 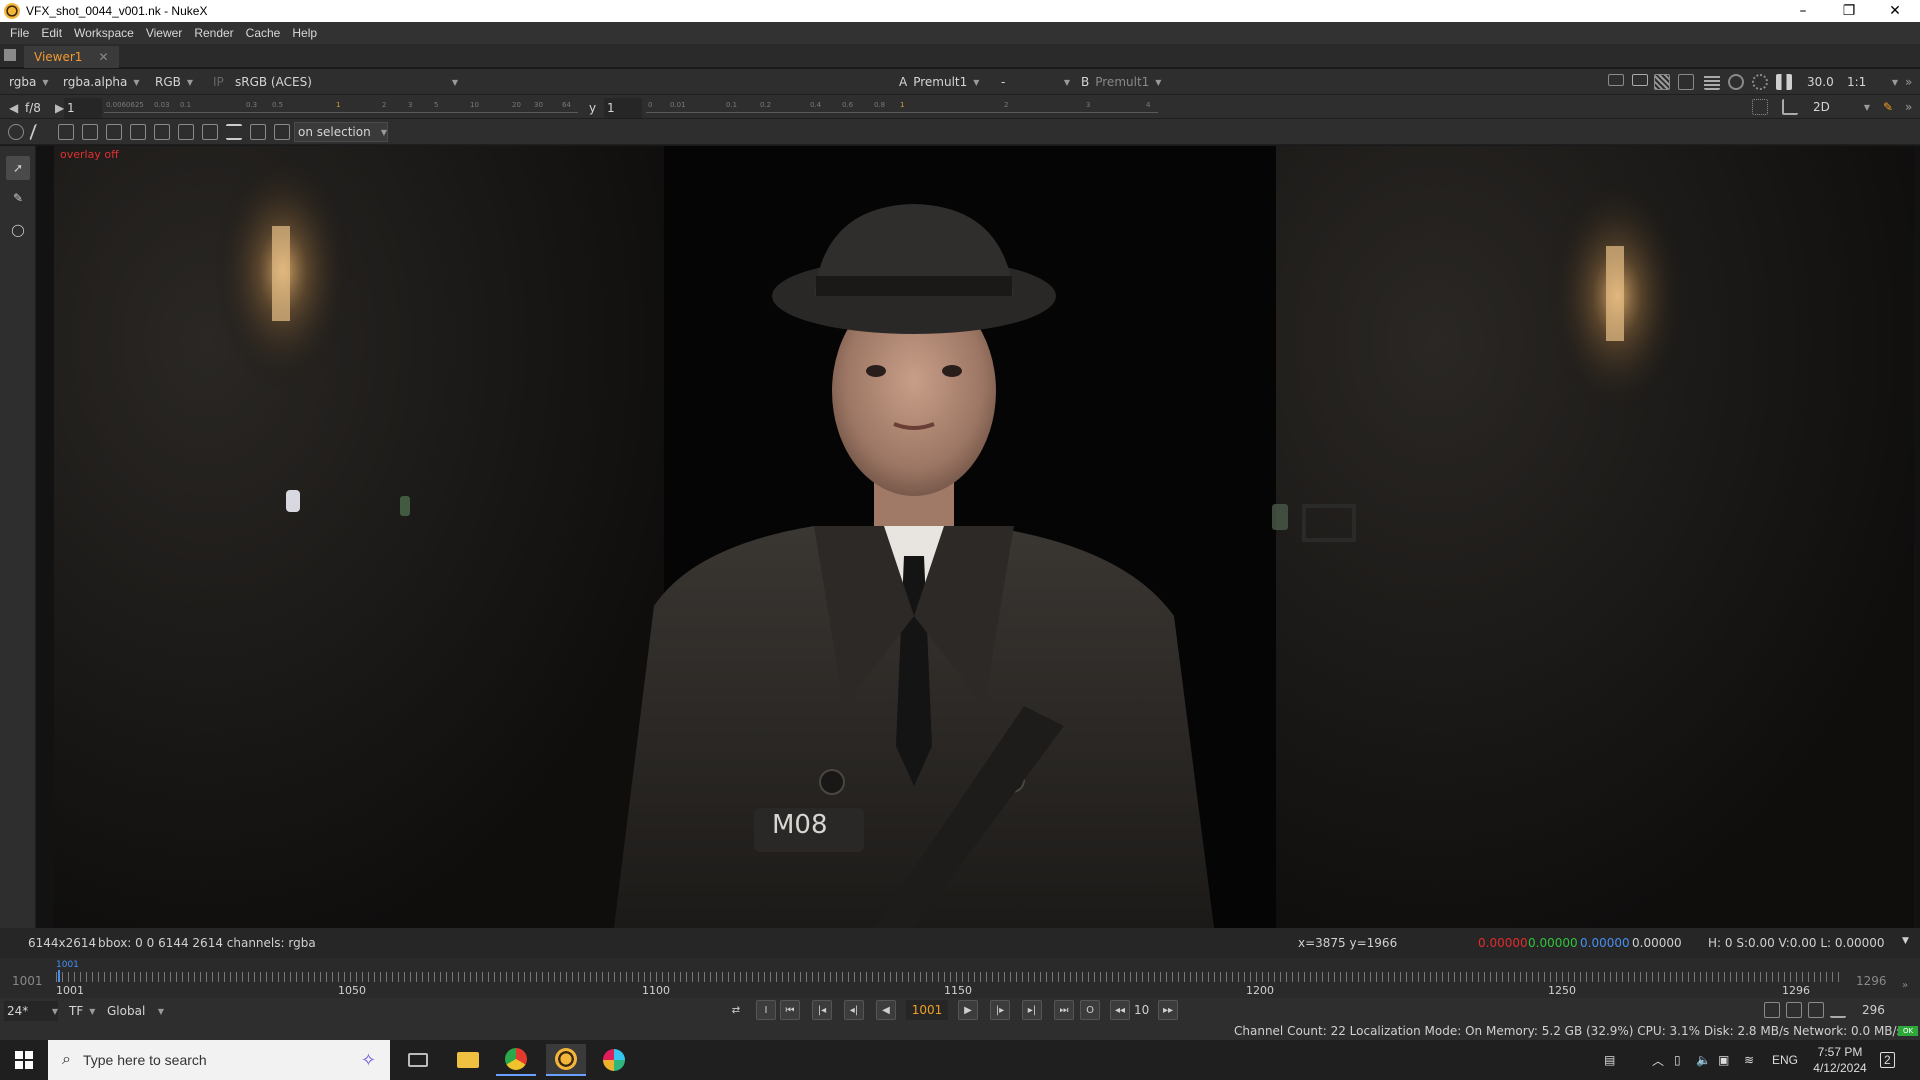 What do you see at coordinates (1905, 941) in the screenshot?
I see `info-menu-icon: ▼` at bounding box center [1905, 941].